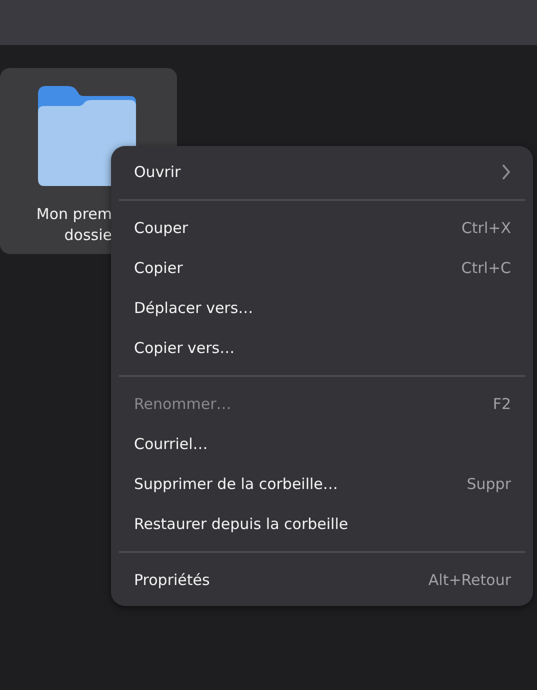 The width and height of the screenshot is (537, 690). What do you see at coordinates (74, 214) in the screenshot?
I see `folder-name: Mon prem` at bounding box center [74, 214].